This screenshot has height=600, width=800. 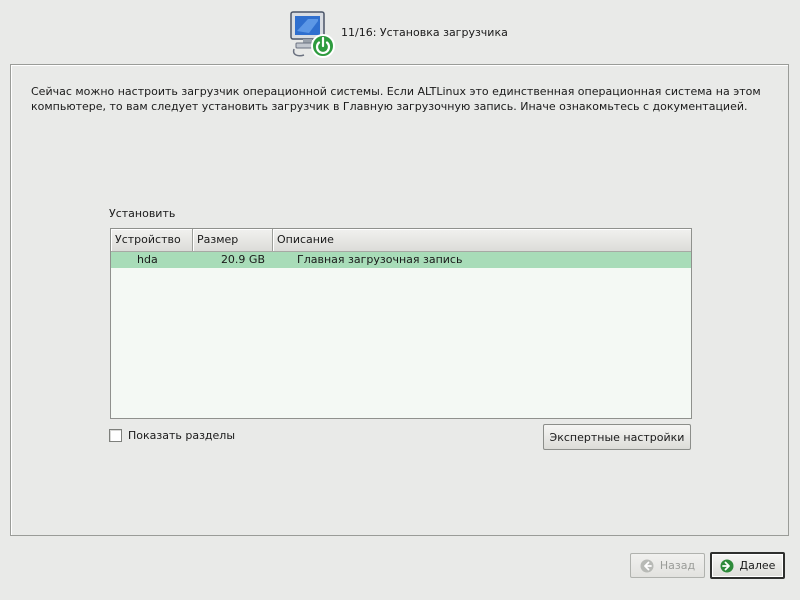 I want to click on checkbox-box, so click(x=115, y=435).